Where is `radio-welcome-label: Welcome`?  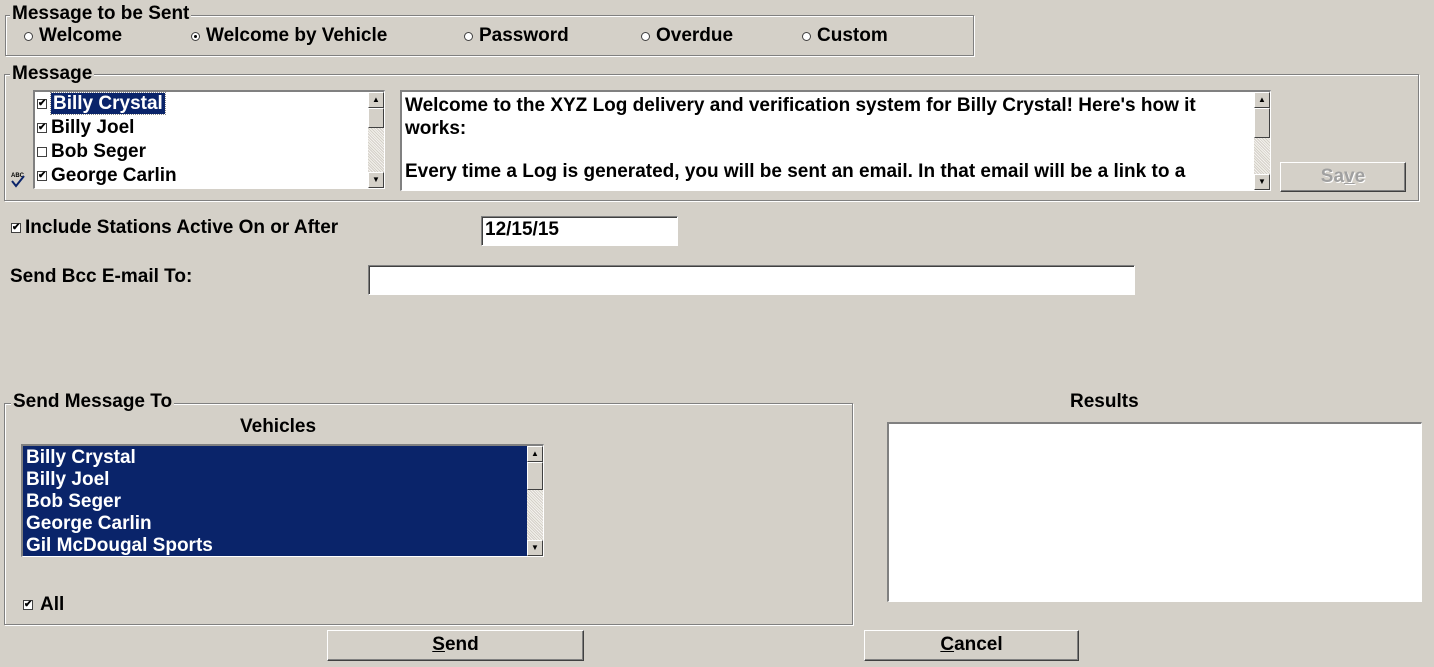
radio-welcome-label: Welcome is located at coordinates (81, 35).